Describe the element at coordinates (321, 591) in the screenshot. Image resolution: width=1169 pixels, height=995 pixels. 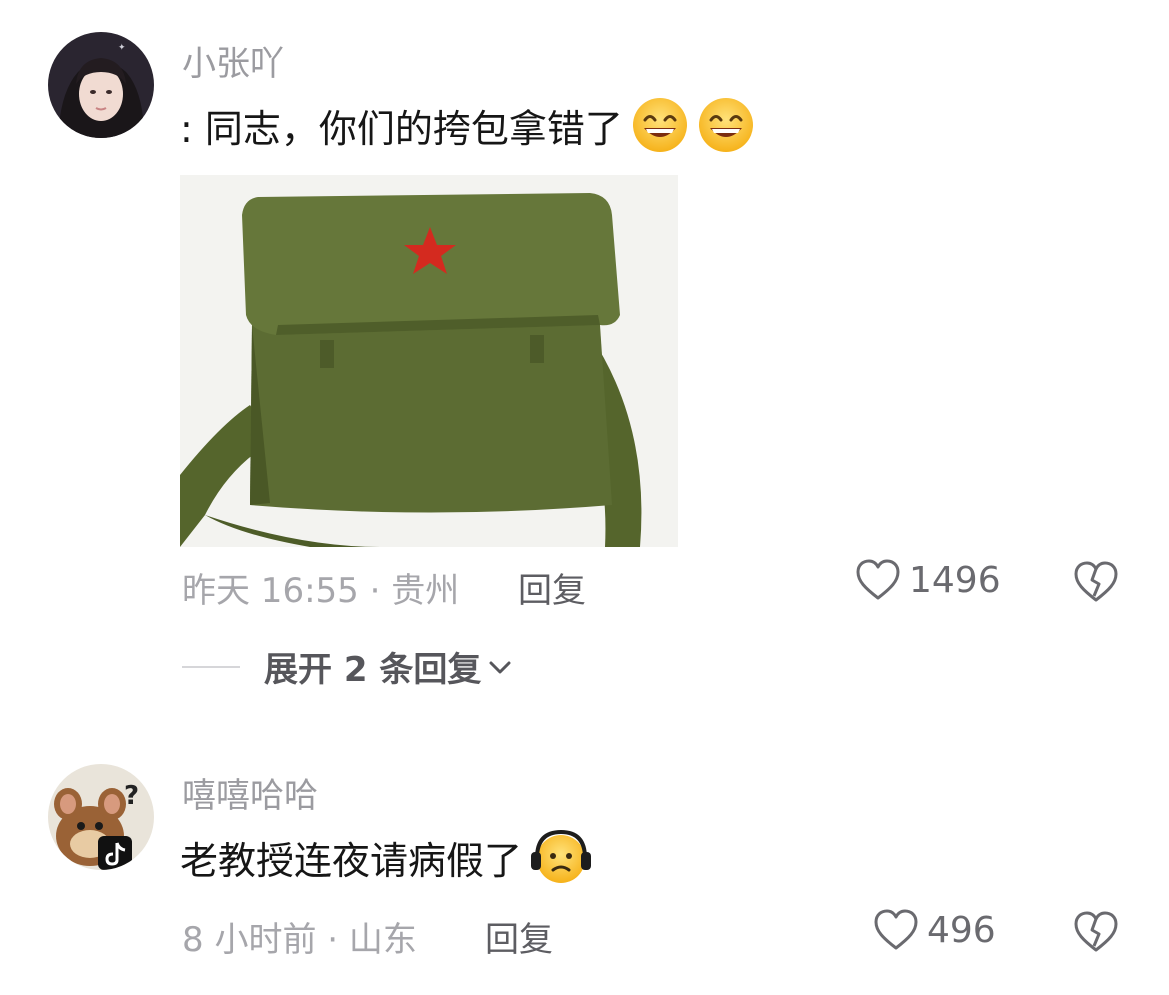
I see `timestamp-location: 昨天 16:55 · 贵州` at that location.